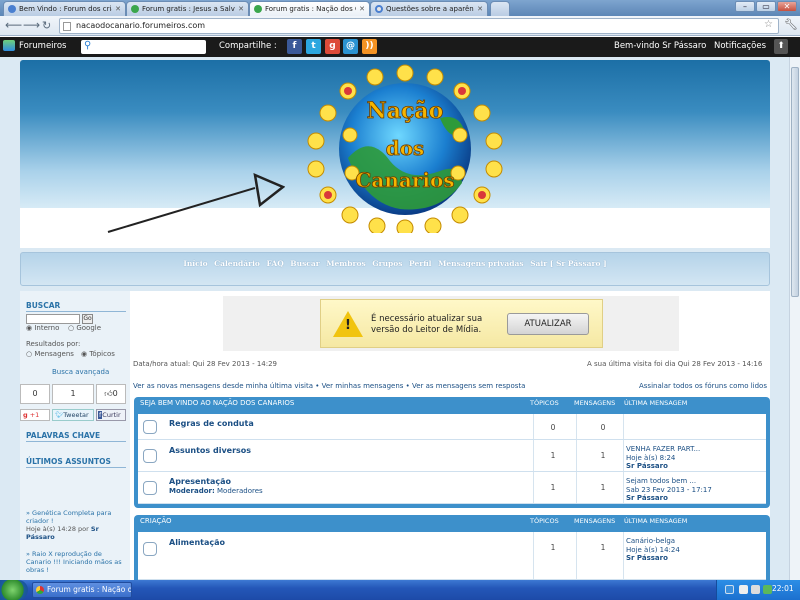  What do you see at coordinates (31, 25) in the screenshot?
I see `forward-arrow-icon: ⟶` at bounding box center [31, 25].